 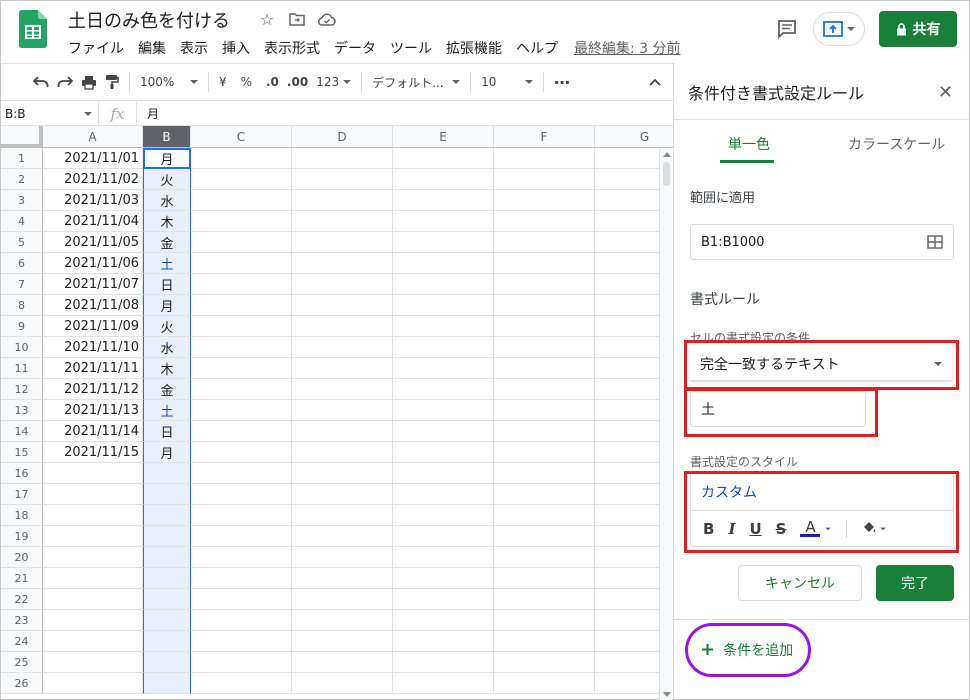 I want to click on cell-weekday: 火, so click(x=167, y=326).